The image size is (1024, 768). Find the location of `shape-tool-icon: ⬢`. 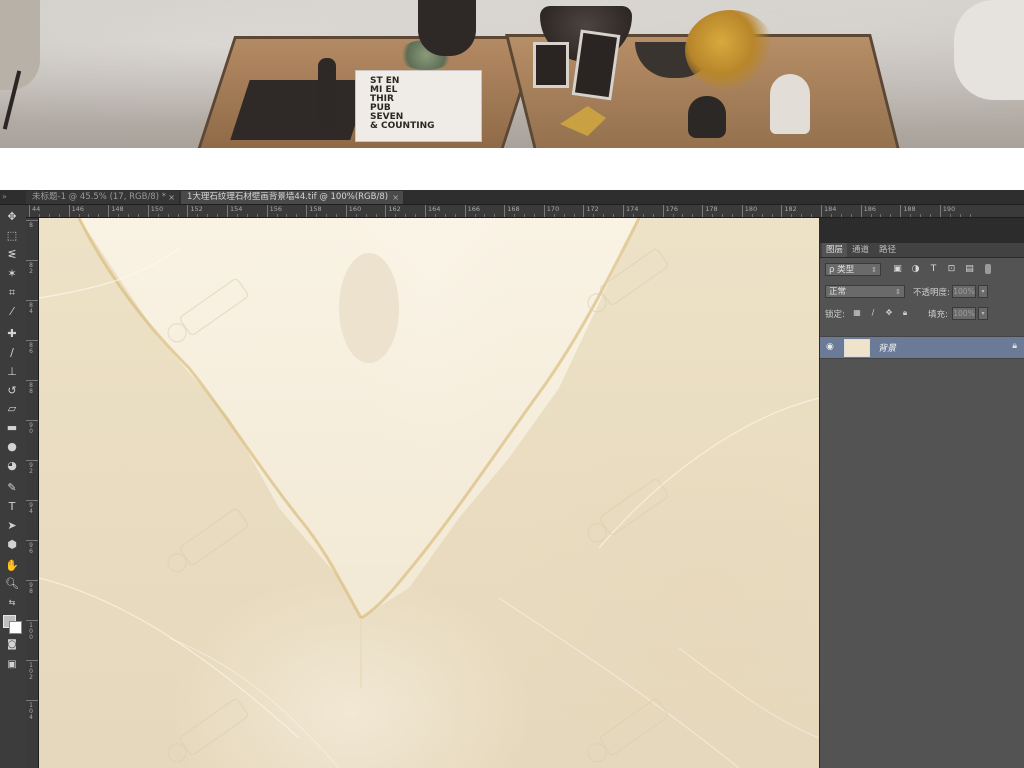

shape-tool-icon: ⬢ is located at coordinates (12, 545).